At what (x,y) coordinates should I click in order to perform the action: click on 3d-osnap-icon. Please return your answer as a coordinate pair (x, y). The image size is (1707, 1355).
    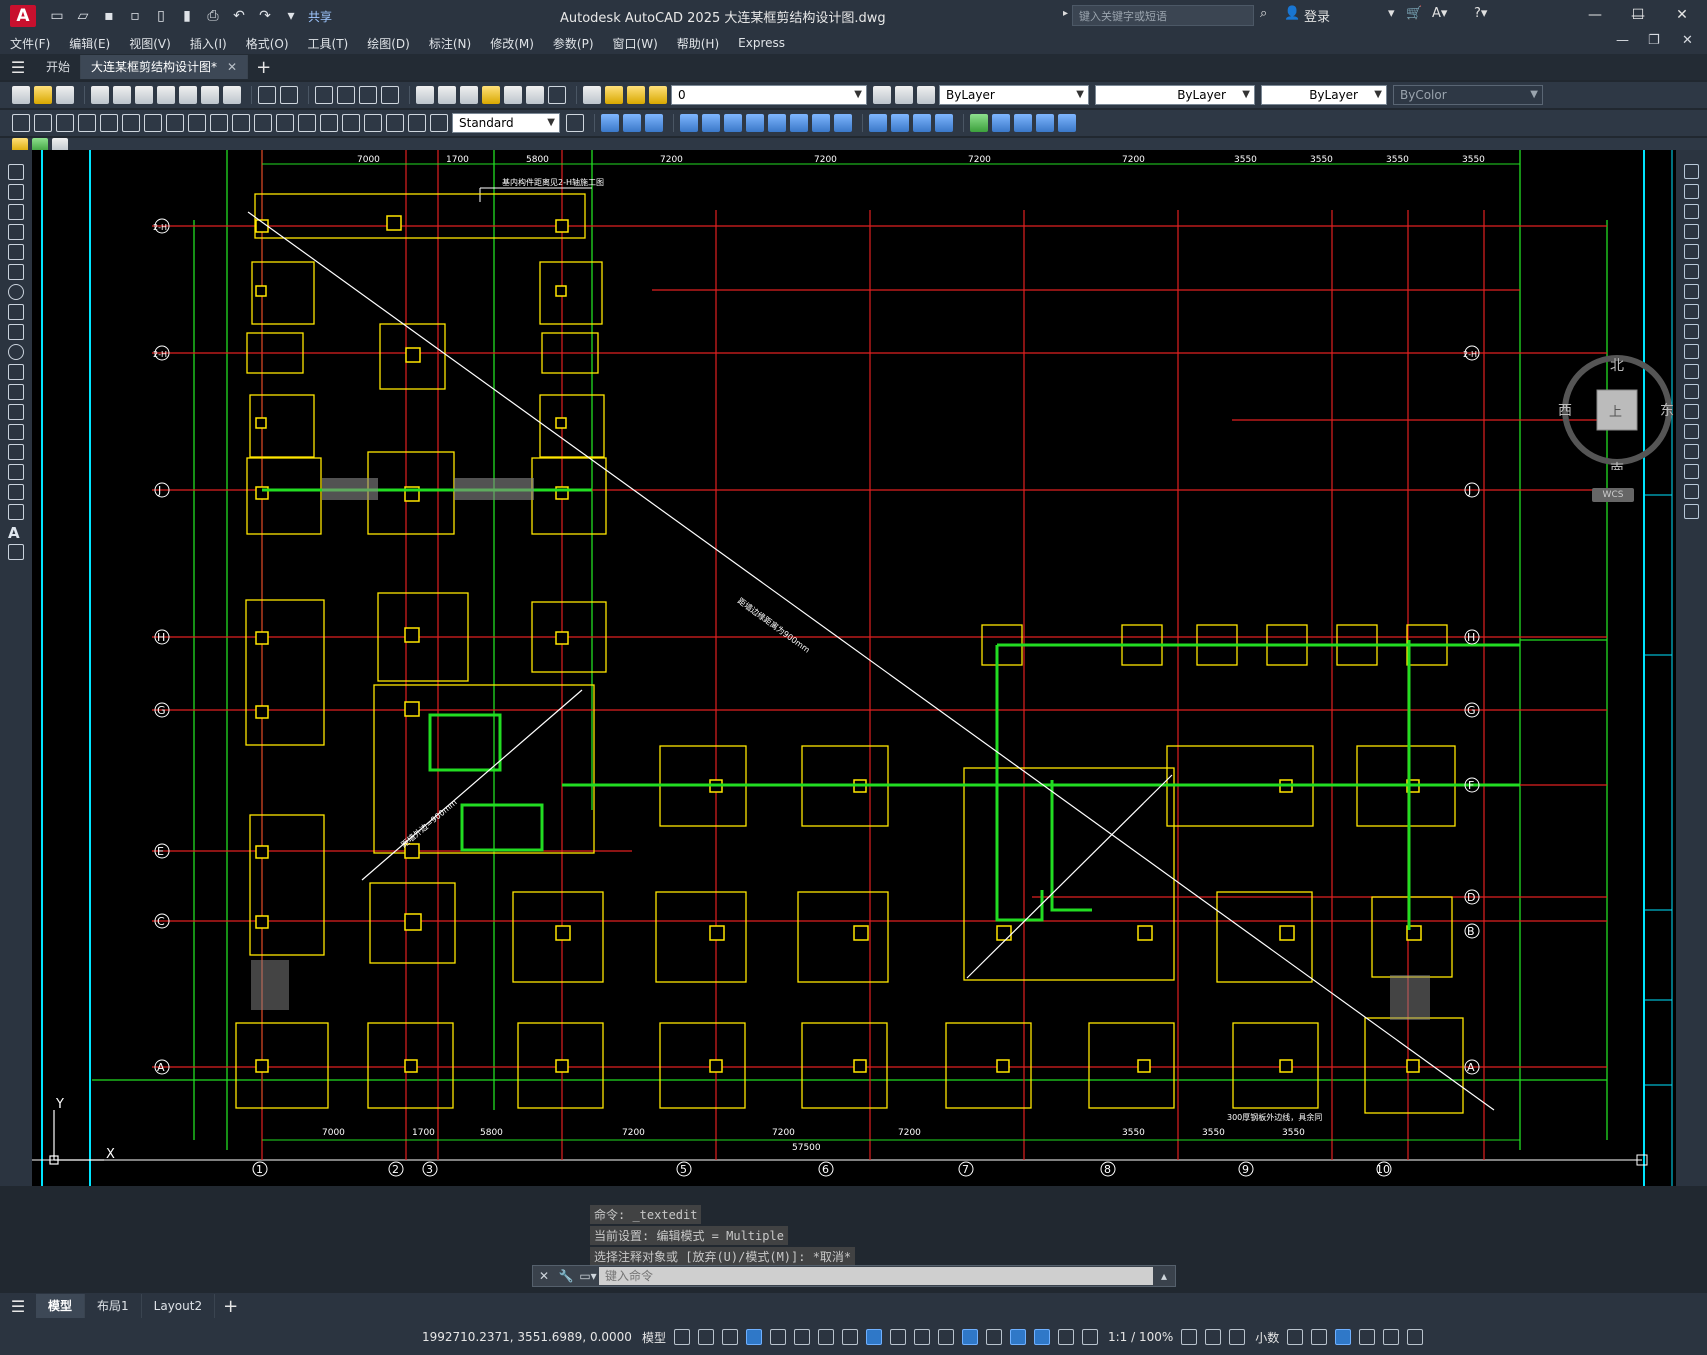
    Looking at the image, I should click on (969, 1337).